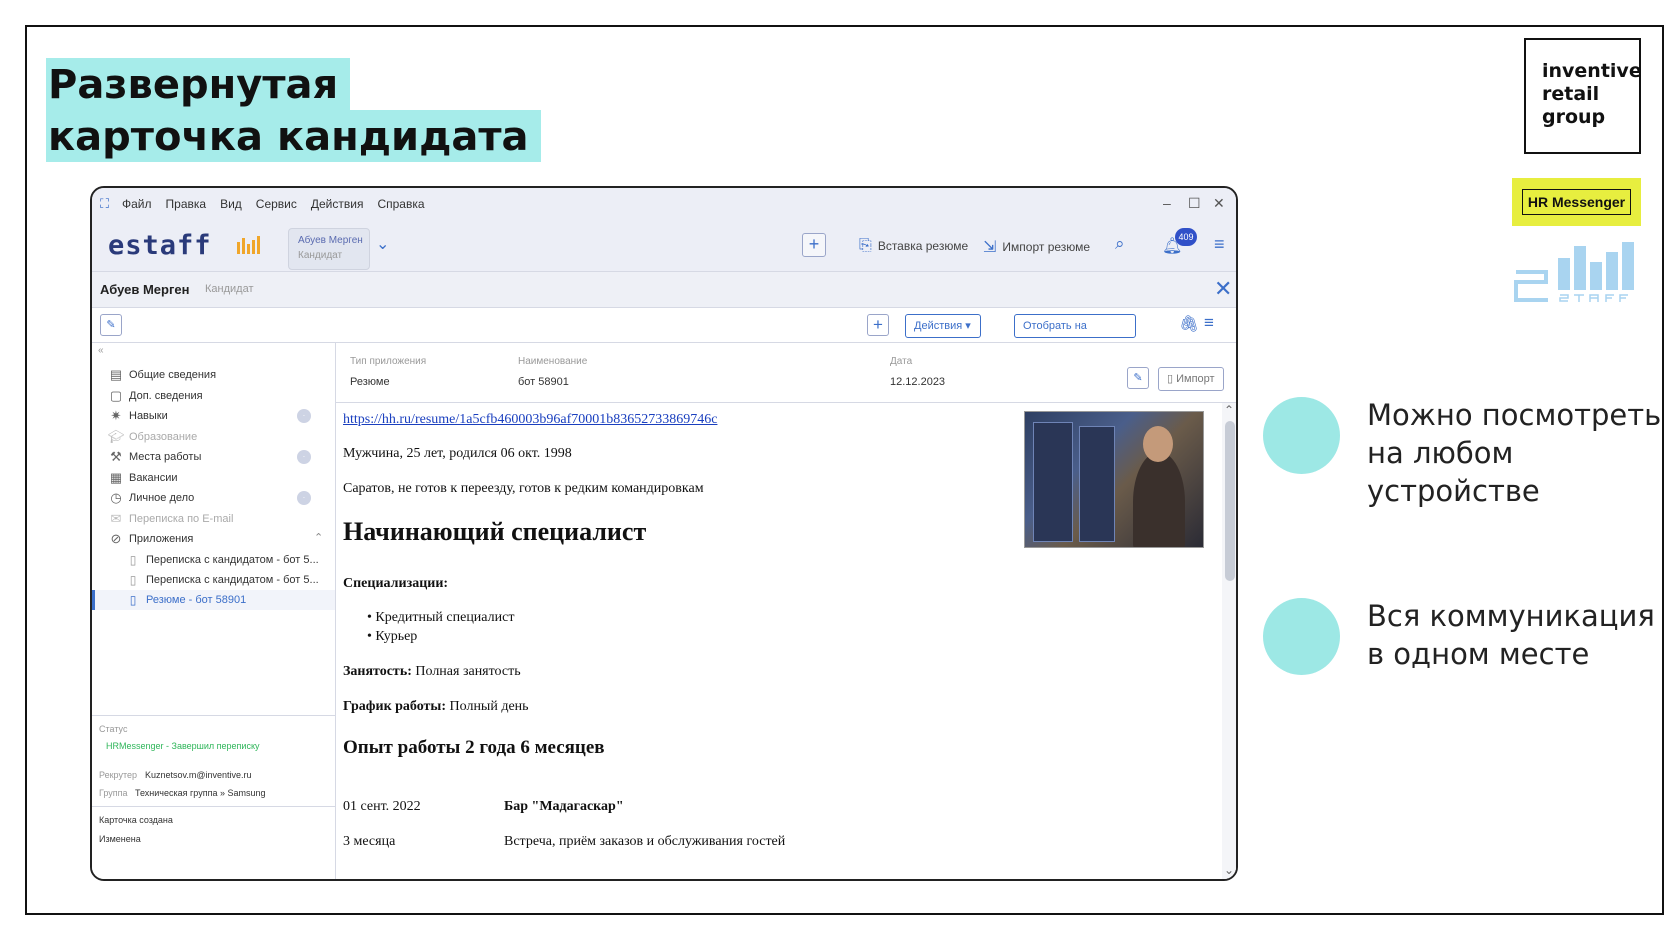  What do you see at coordinates (116, 415) in the screenshot?
I see `bulb-icon: ✷` at bounding box center [116, 415].